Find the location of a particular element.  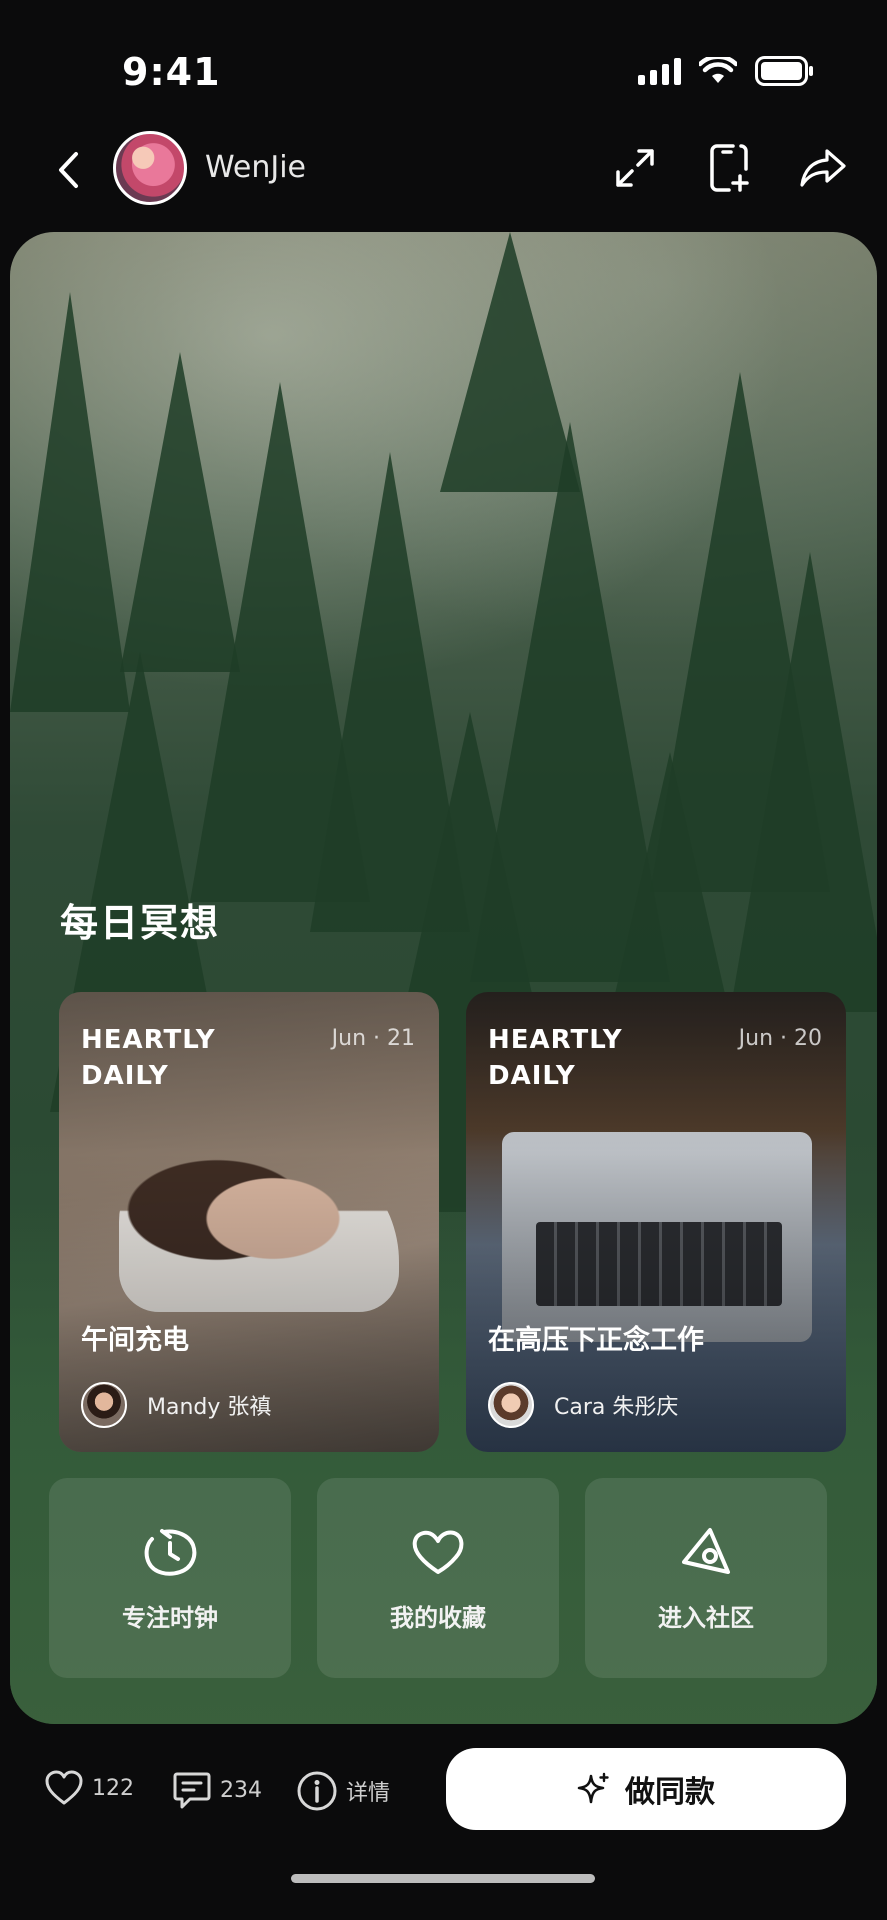

card-title: 午间充电 is located at coordinates (135, 1340).